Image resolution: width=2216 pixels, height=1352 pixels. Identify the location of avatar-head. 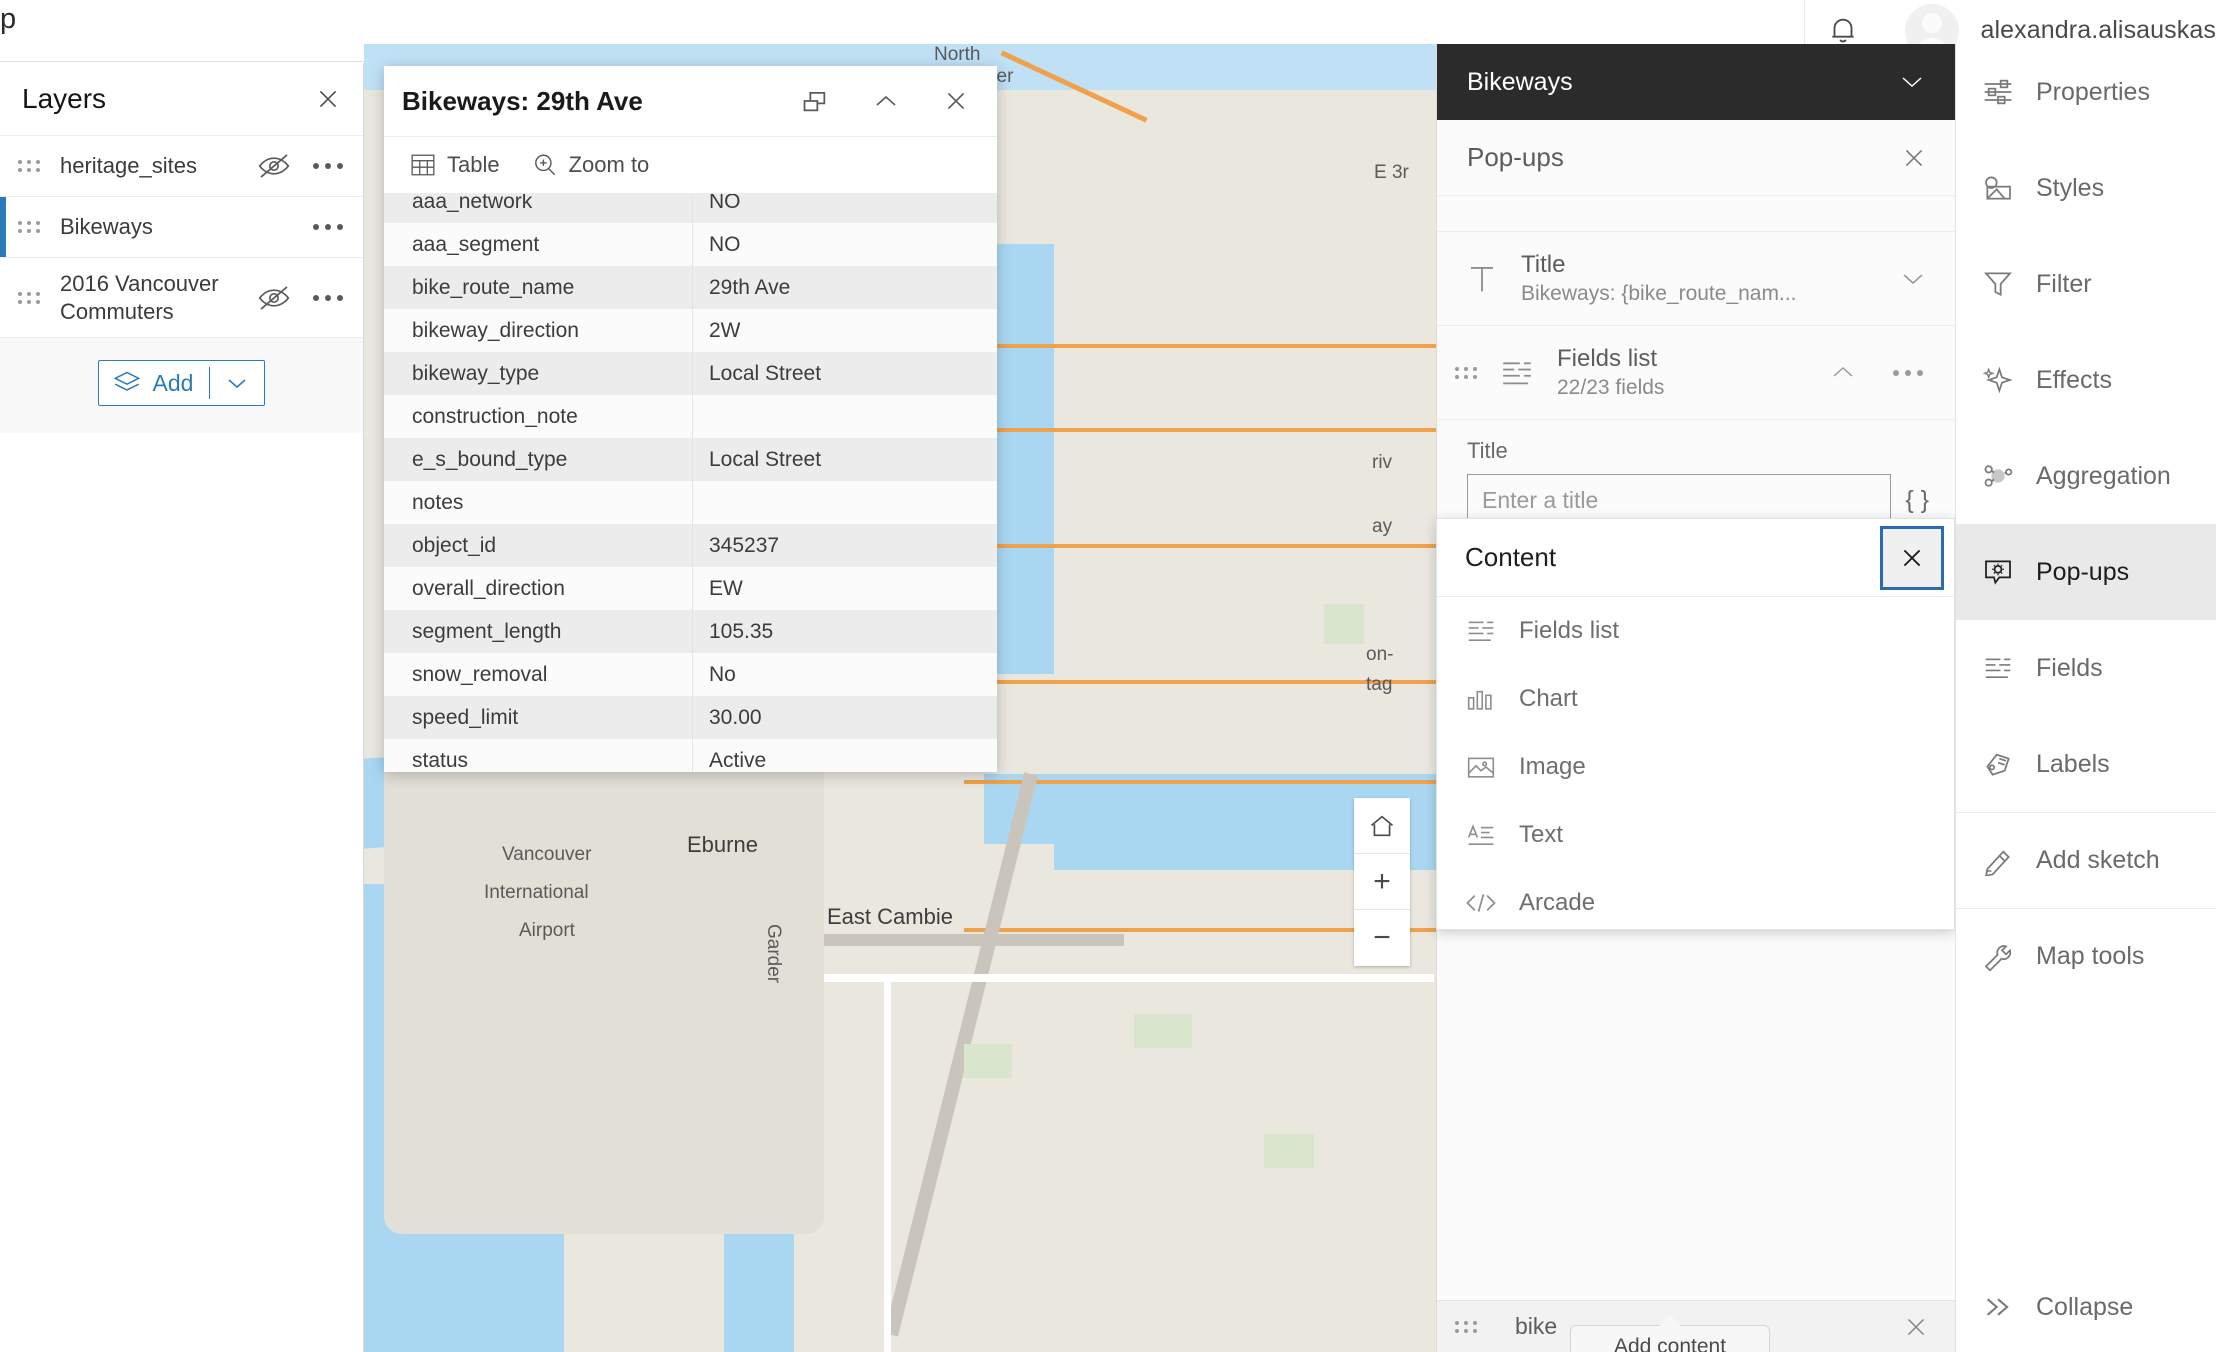
(1931, 22).